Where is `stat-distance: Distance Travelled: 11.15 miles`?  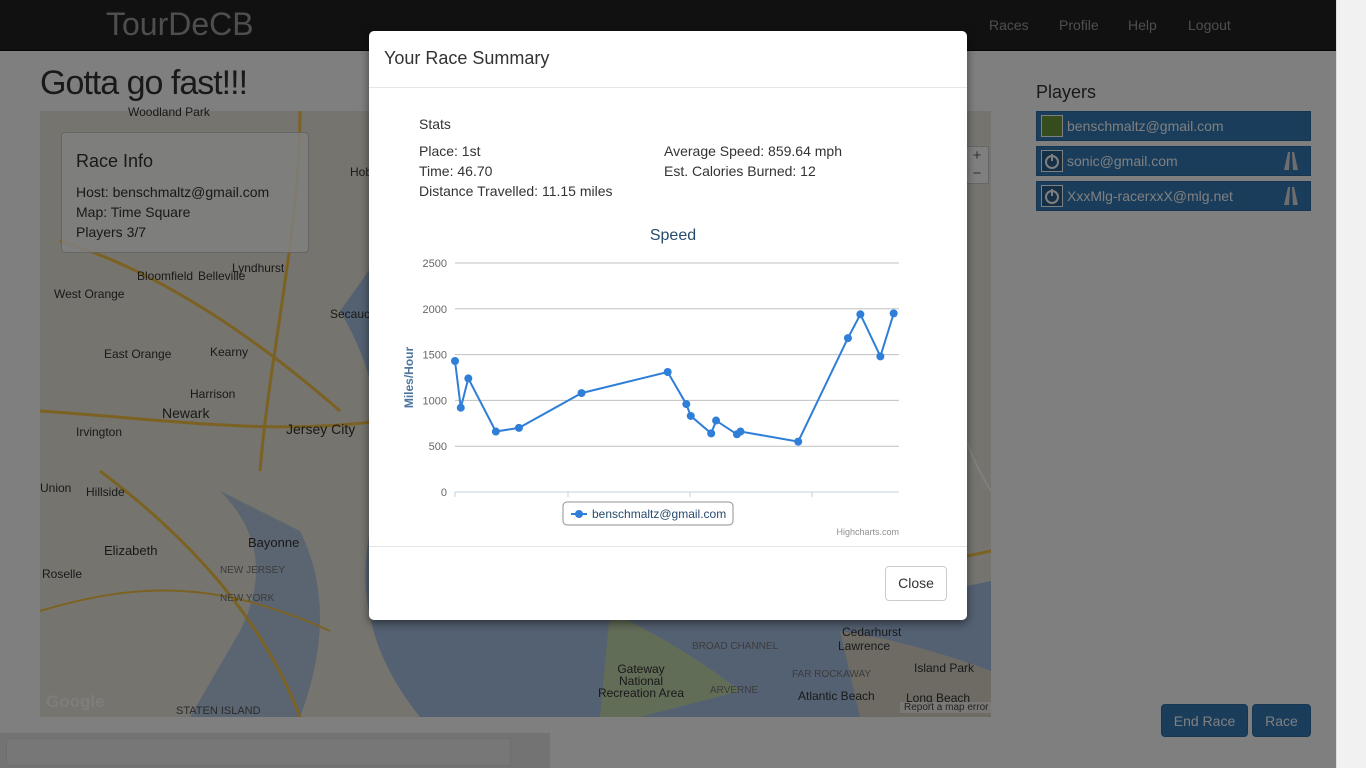
stat-distance: Distance Travelled: 11.15 miles is located at coordinates (516, 191).